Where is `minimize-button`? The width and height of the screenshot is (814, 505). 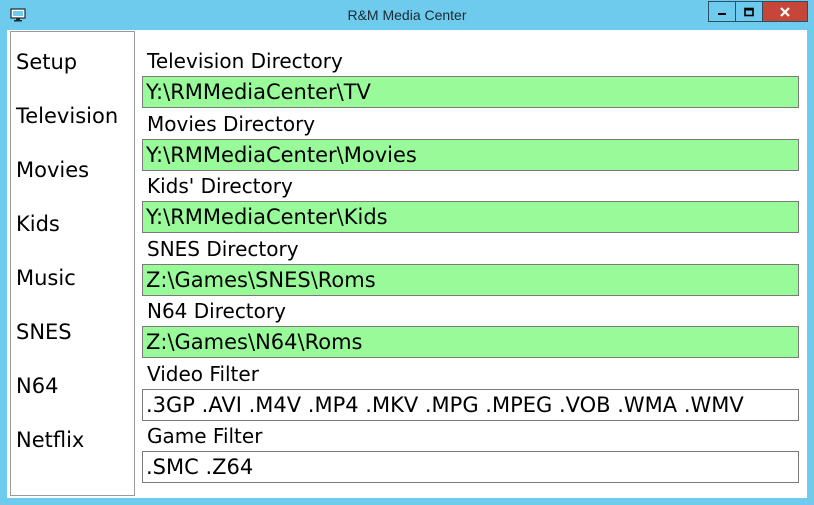
minimize-button is located at coordinates (721, 11).